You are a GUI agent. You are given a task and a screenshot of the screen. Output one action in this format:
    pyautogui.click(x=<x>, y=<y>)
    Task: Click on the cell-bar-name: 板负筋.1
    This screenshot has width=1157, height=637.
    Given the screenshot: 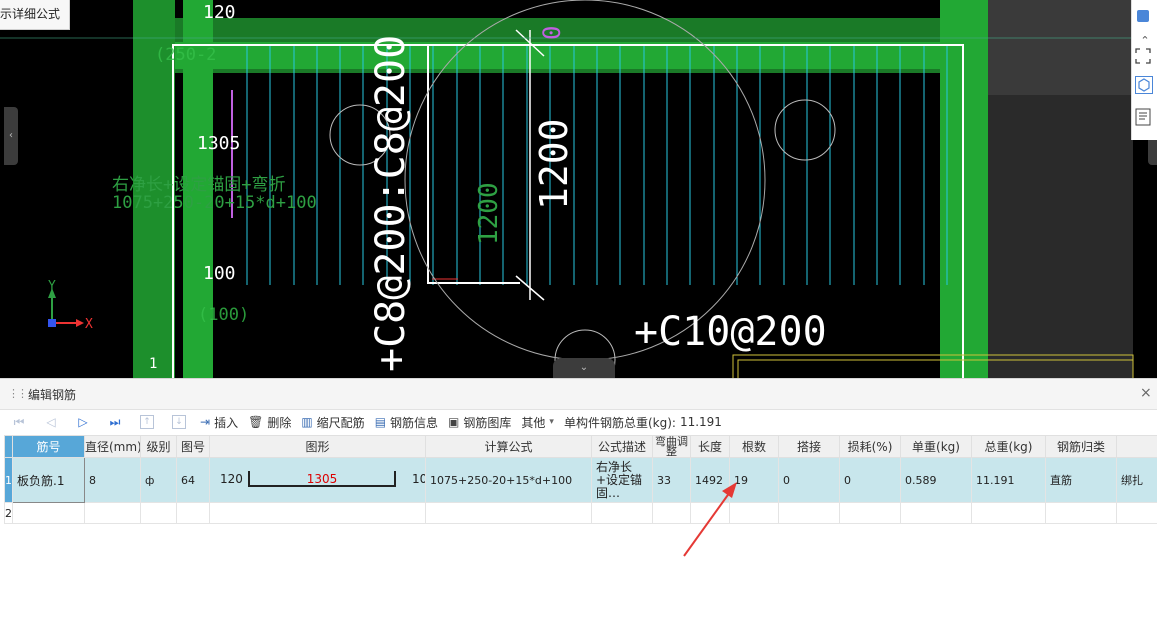 What is the action you would take?
    pyautogui.click(x=49, y=480)
    